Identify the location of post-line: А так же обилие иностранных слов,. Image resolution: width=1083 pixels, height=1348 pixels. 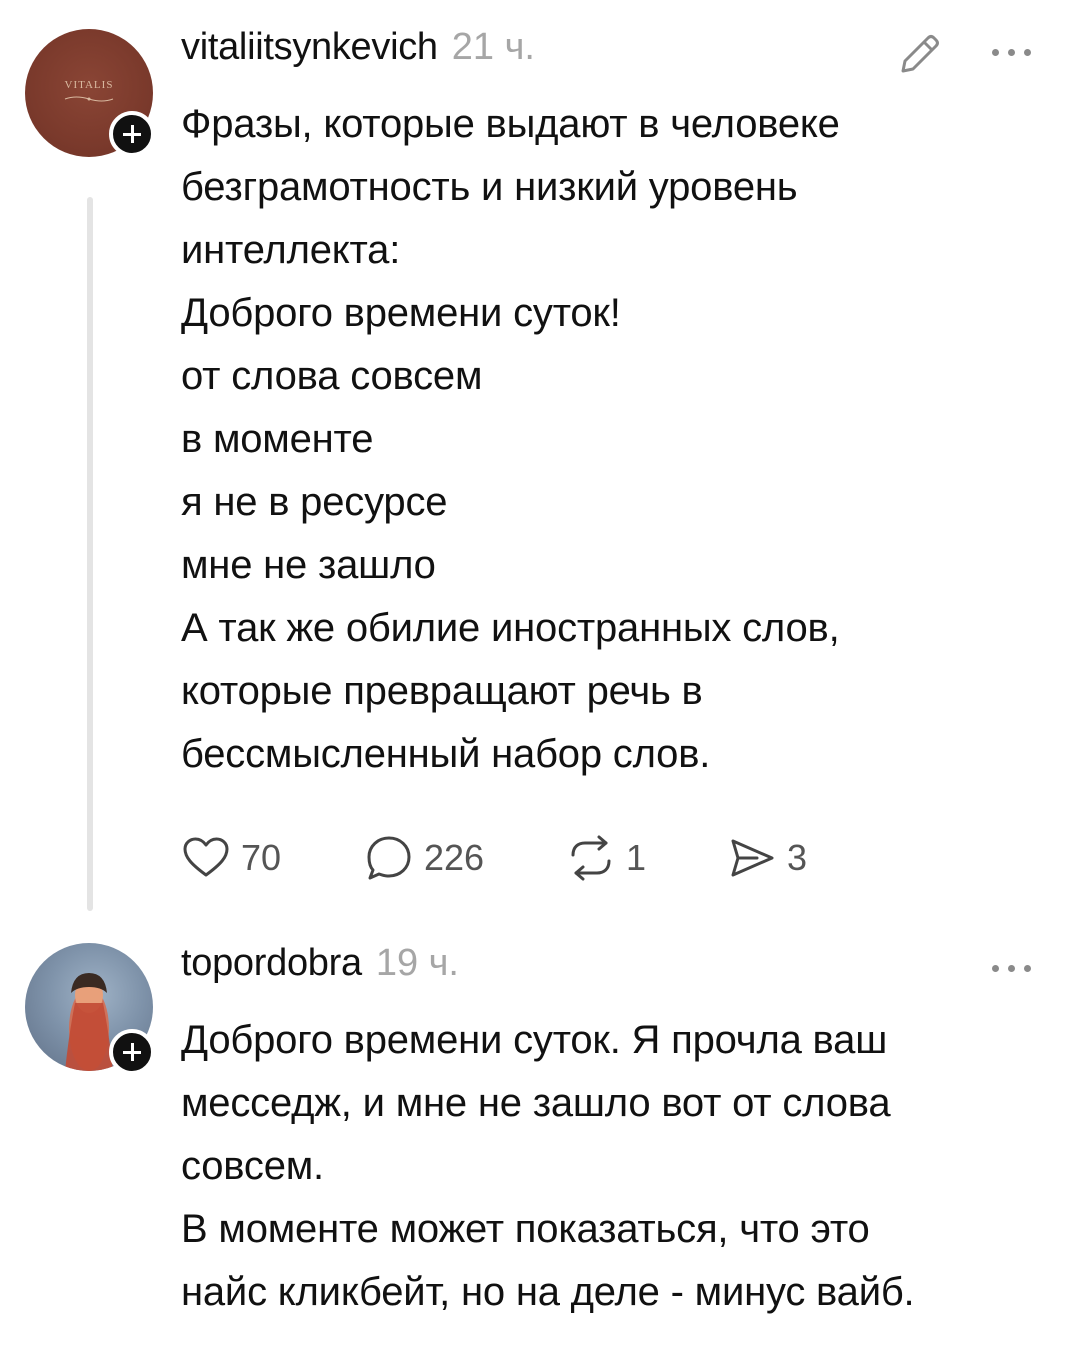
(510, 628).